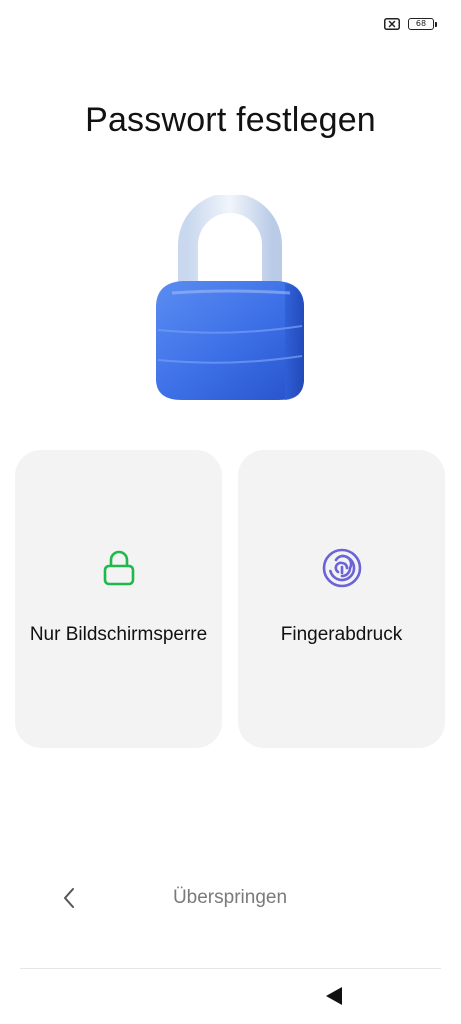 This screenshot has width=461, height=1024. What do you see at coordinates (118, 634) in the screenshot?
I see `option-label: Nur Bildschirmsperre` at bounding box center [118, 634].